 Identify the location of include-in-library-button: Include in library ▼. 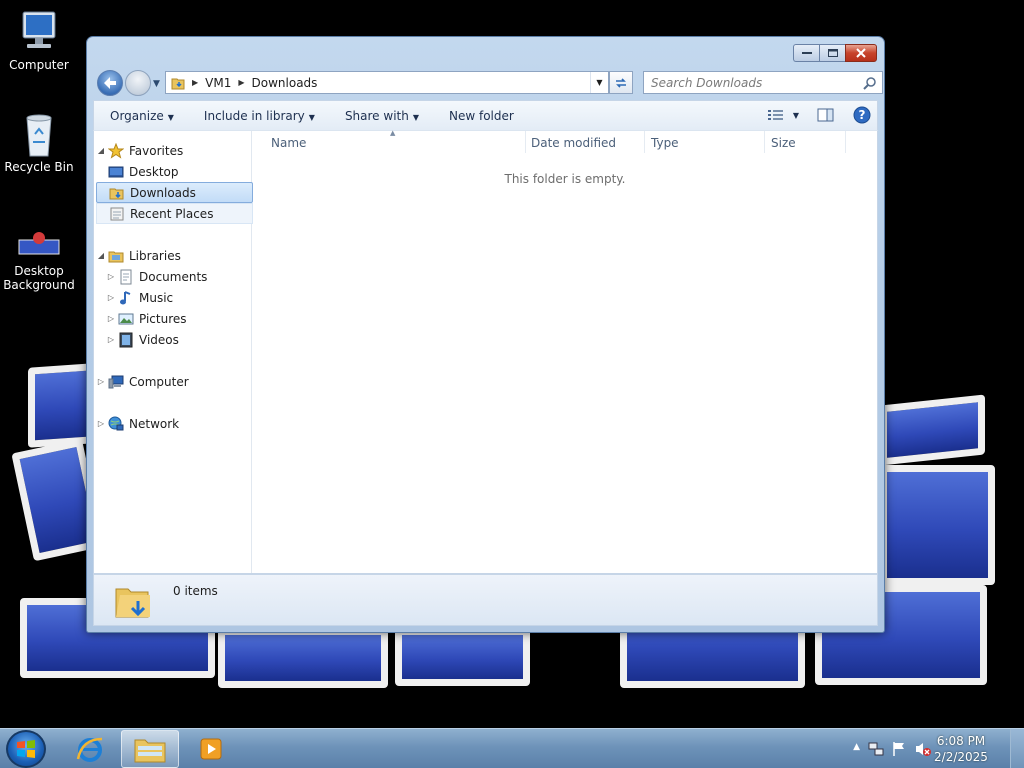
(258, 116).